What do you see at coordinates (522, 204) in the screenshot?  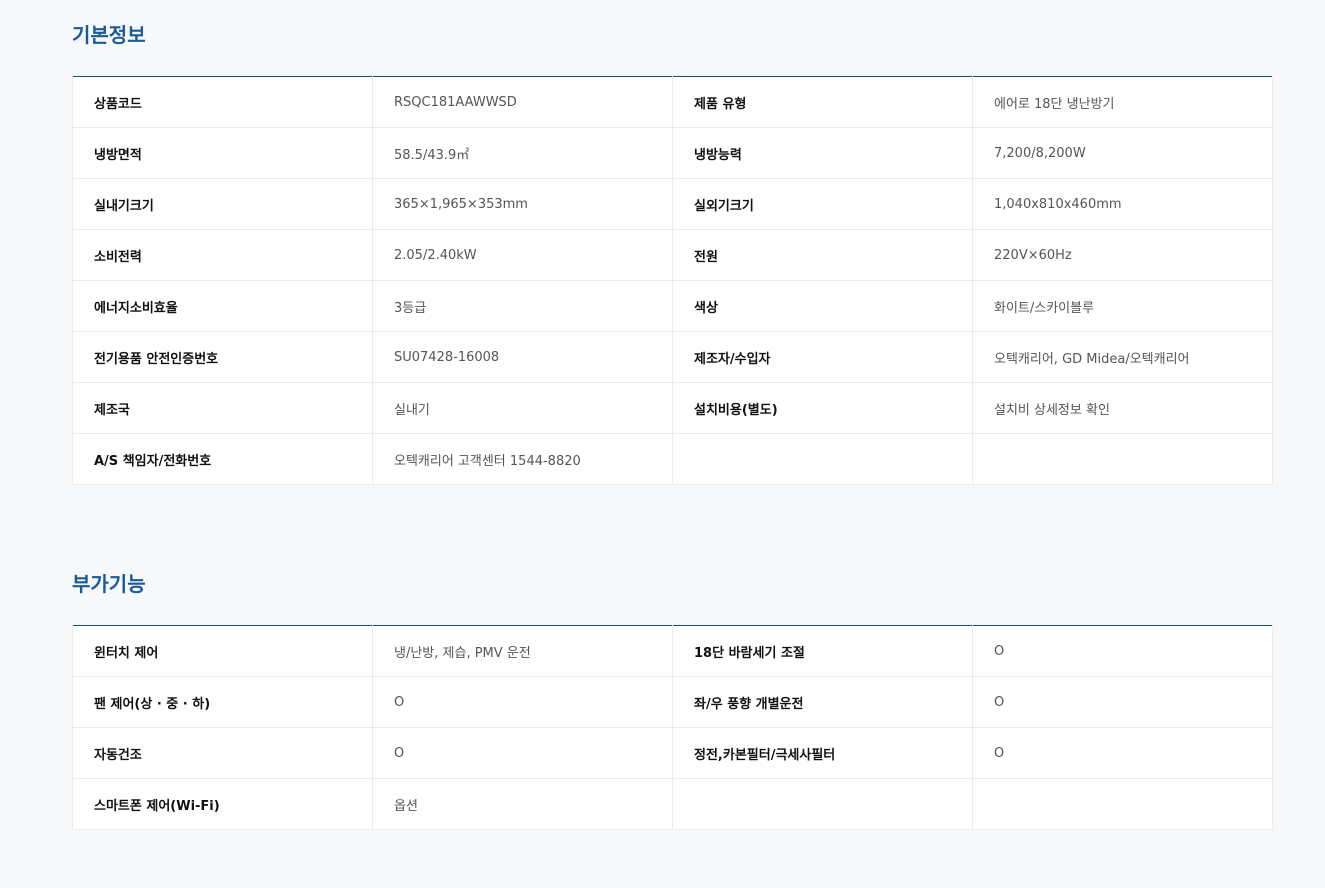 I see `spec-value: 365×1,965×353mm` at bounding box center [522, 204].